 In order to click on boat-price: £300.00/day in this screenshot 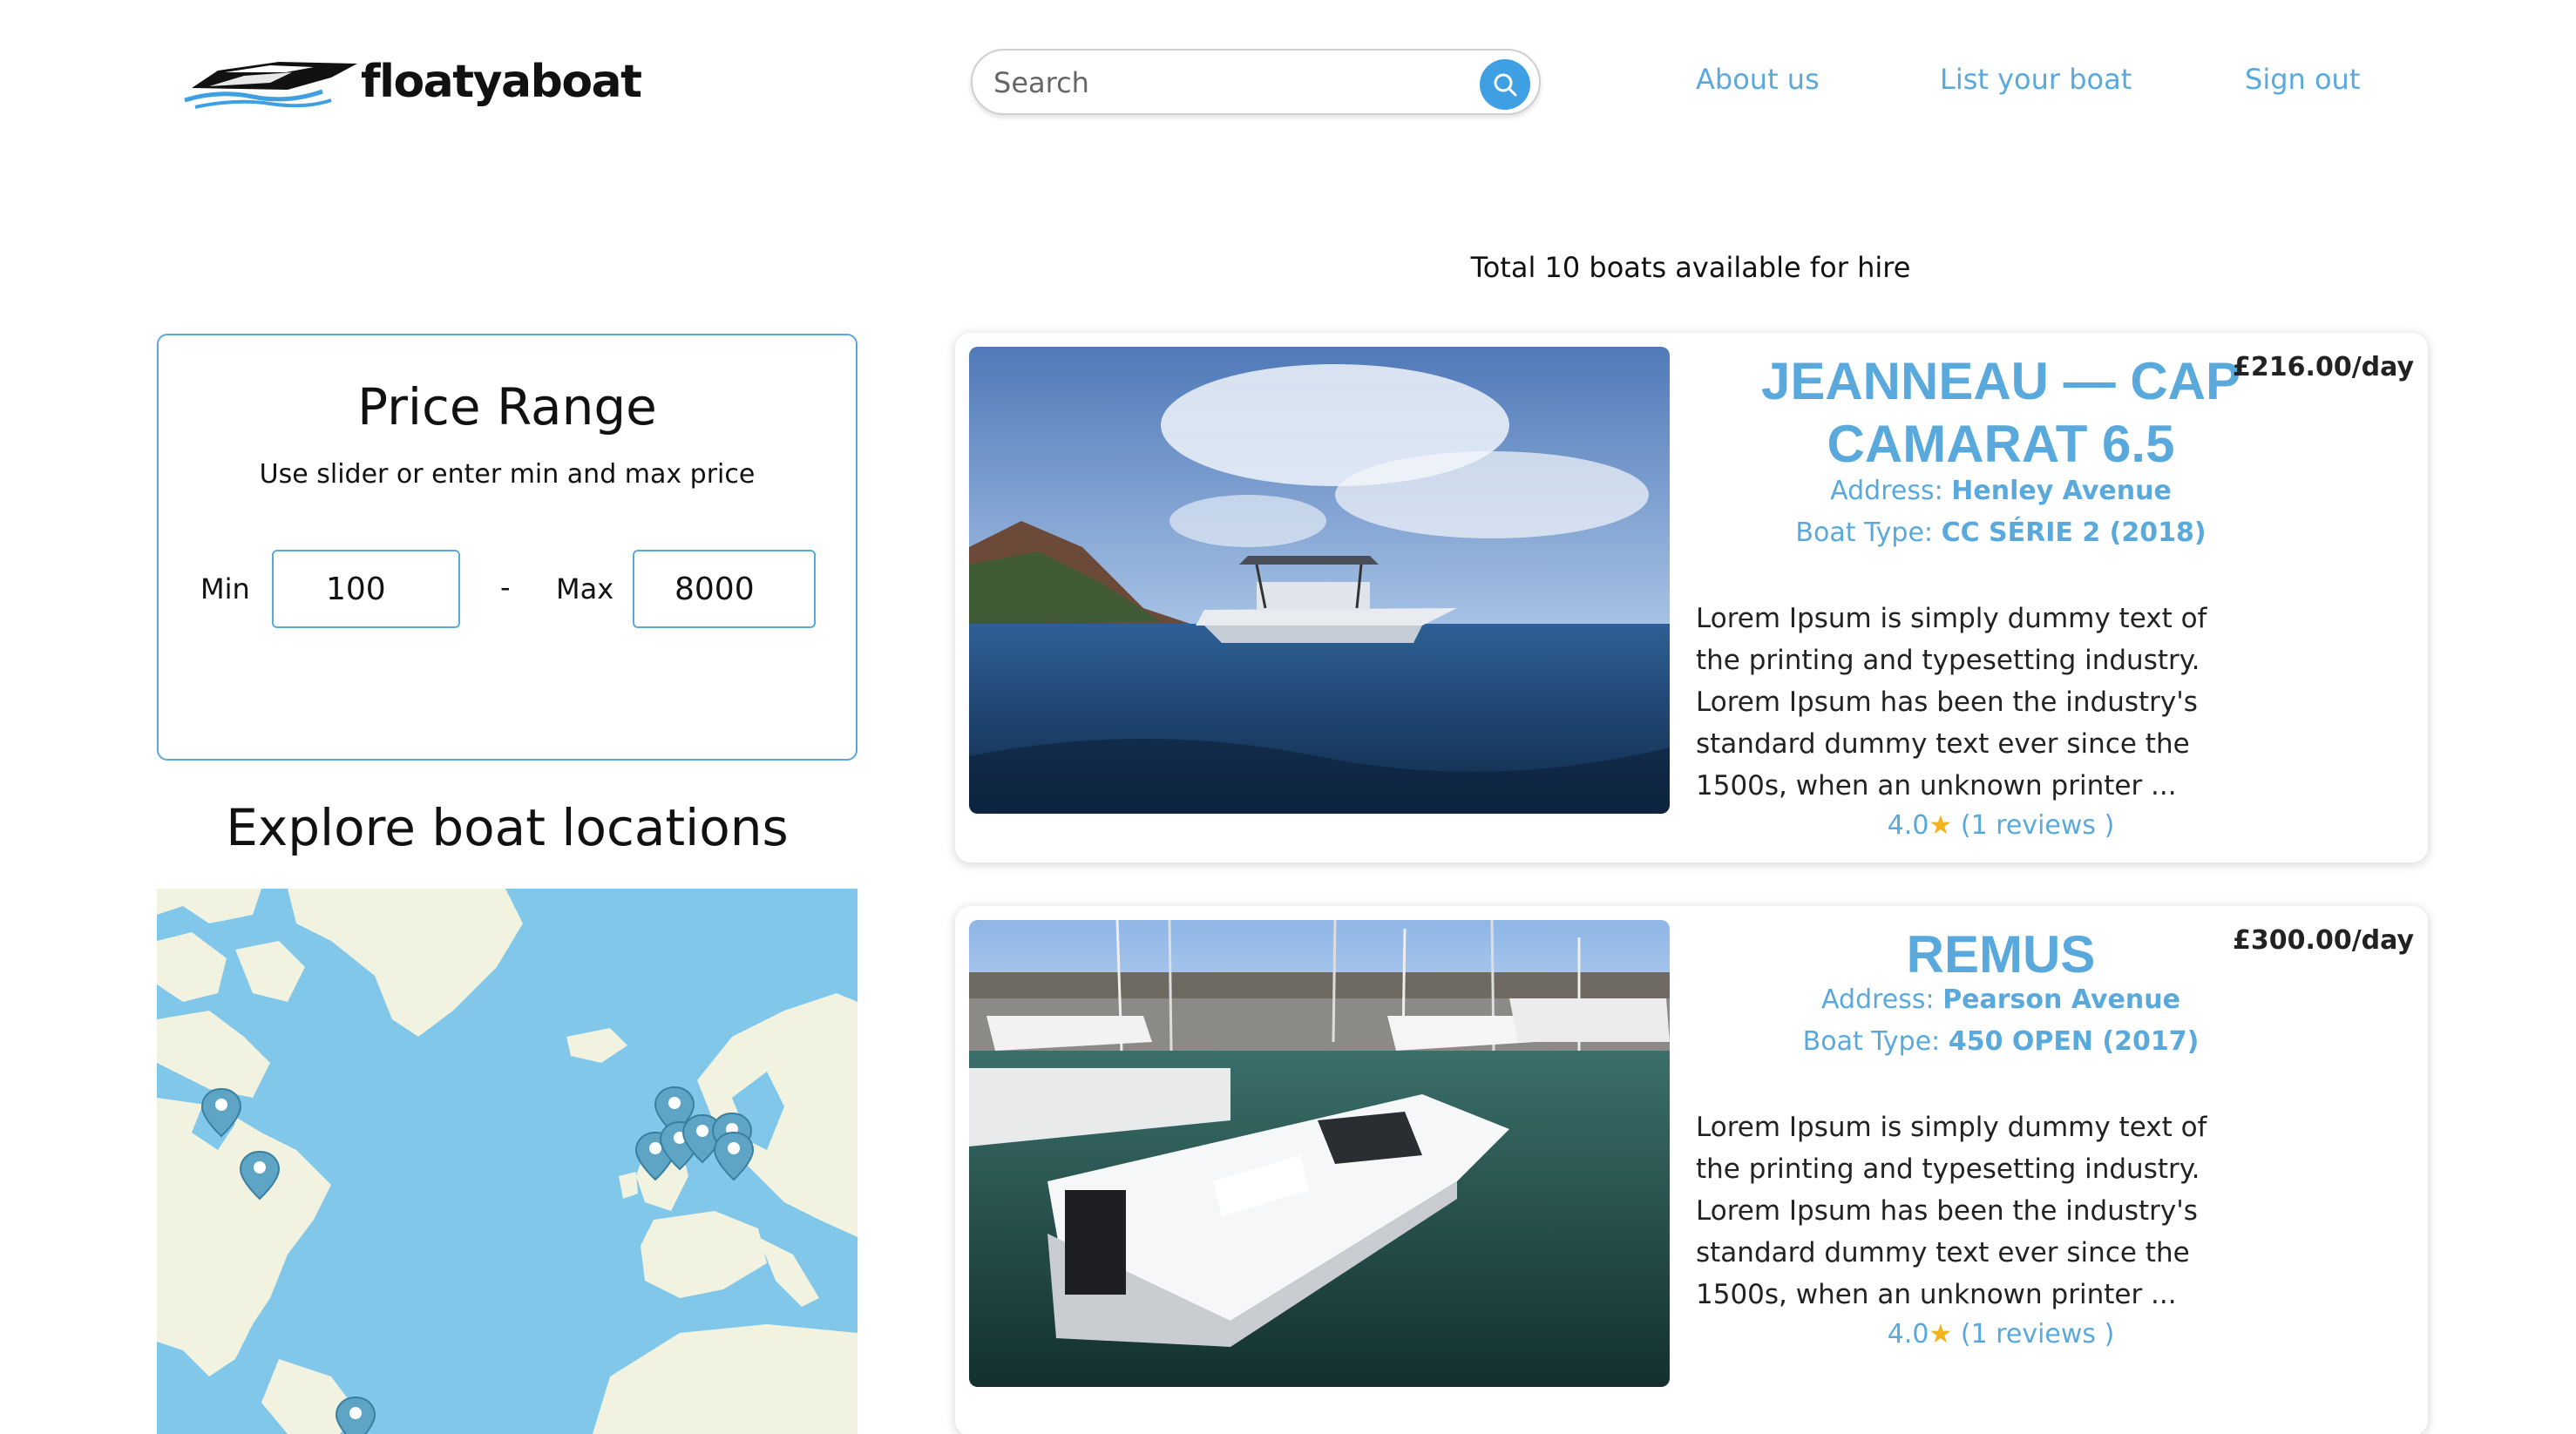, I will do `click(2324, 940)`.